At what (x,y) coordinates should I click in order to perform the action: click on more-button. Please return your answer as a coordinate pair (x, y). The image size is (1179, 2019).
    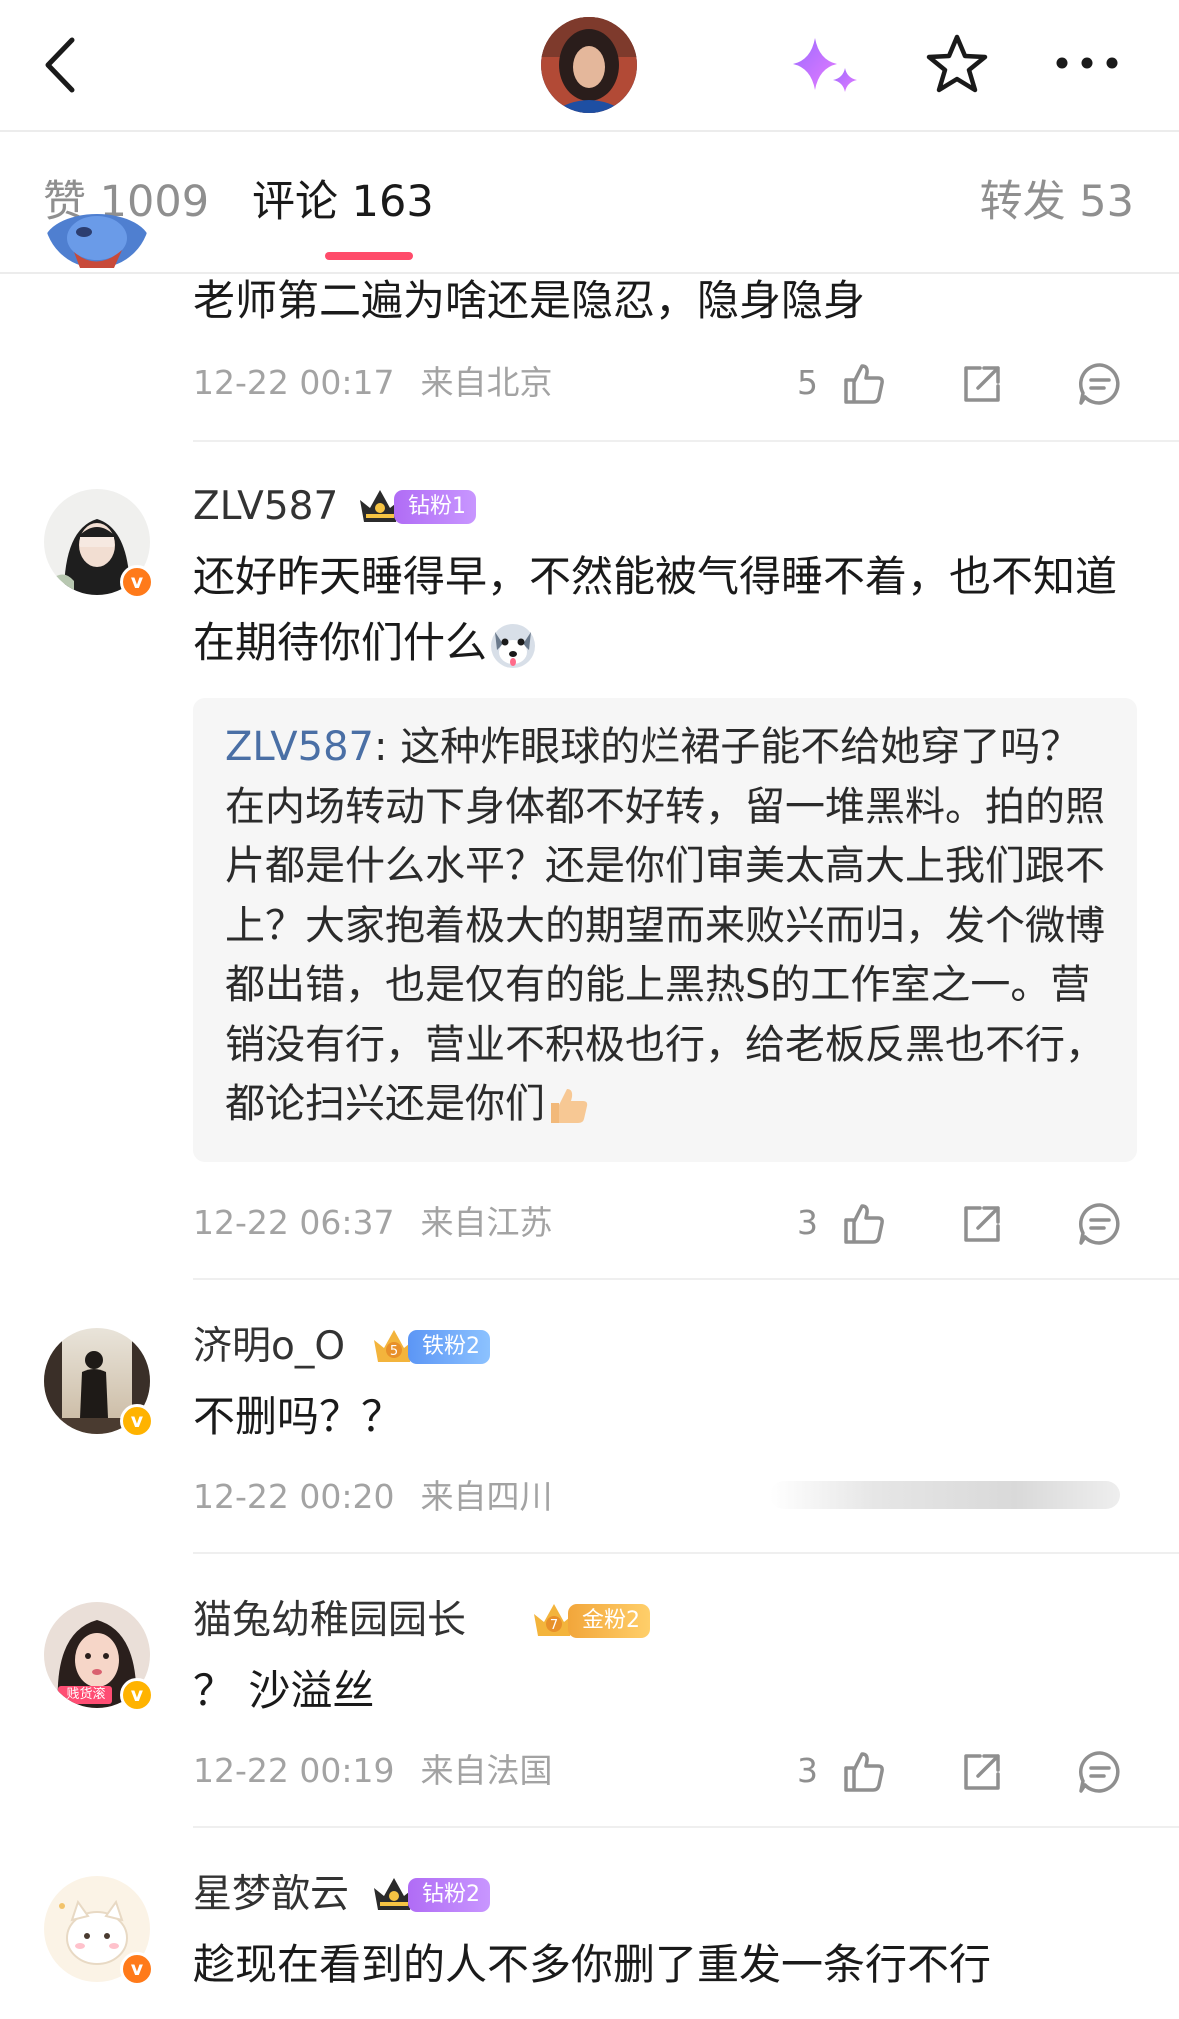
    Looking at the image, I should click on (1087, 63).